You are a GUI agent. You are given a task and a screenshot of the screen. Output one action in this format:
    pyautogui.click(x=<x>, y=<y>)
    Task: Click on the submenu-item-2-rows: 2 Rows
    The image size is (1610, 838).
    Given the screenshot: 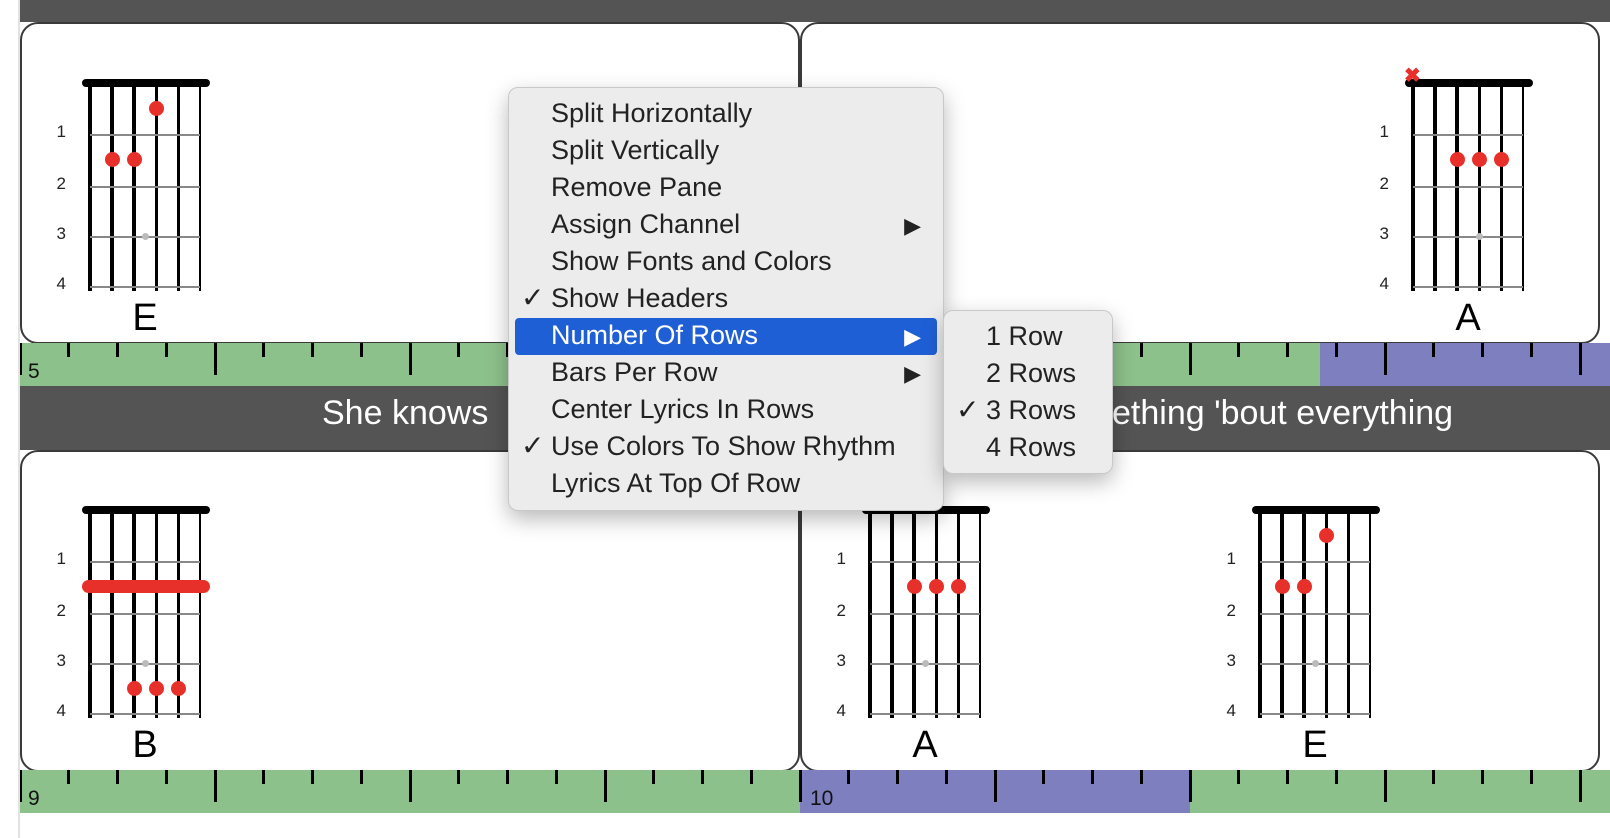 What is the action you would take?
    pyautogui.click(x=1028, y=374)
    